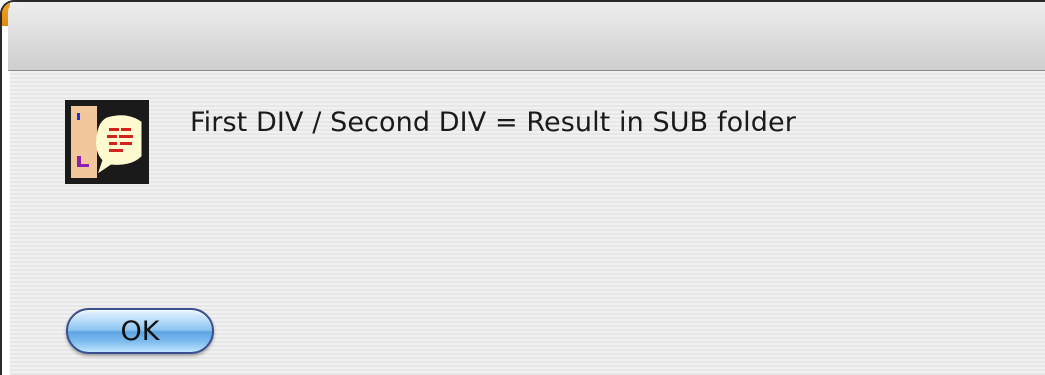 This screenshot has height=375, width=1045. I want to click on ok-button: OK, so click(140, 331).